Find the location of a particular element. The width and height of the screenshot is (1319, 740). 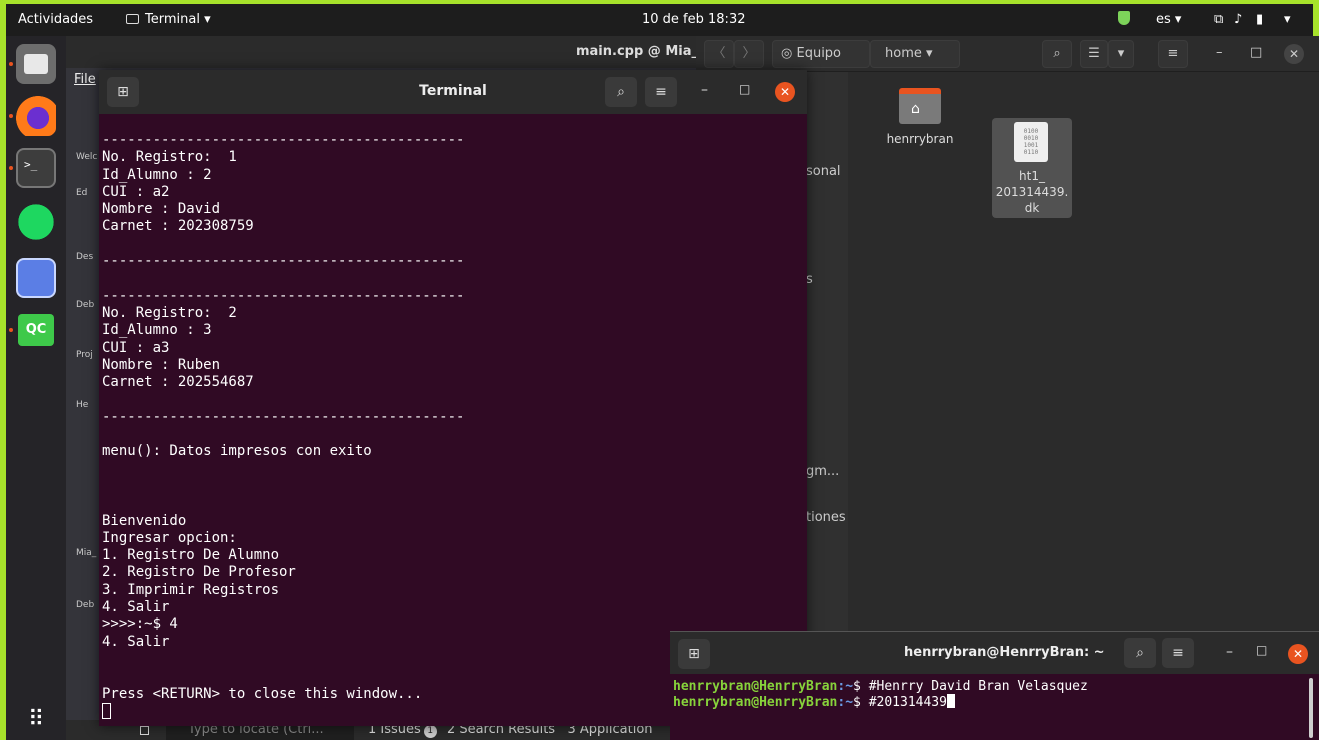

folder-label: henrrybran is located at coordinates (920, 139).